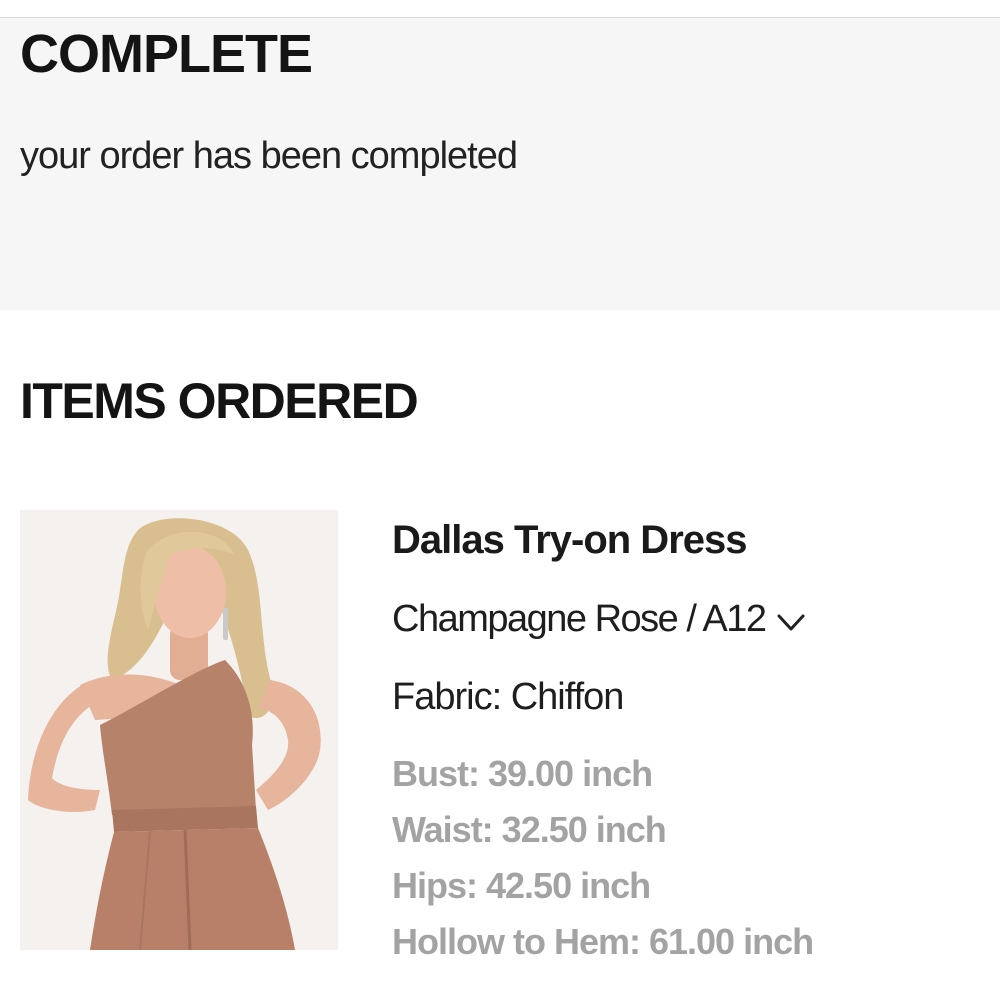 The height and width of the screenshot is (1000, 1000). I want to click on order-complete-message: your order has been completed, so click(269, 156).